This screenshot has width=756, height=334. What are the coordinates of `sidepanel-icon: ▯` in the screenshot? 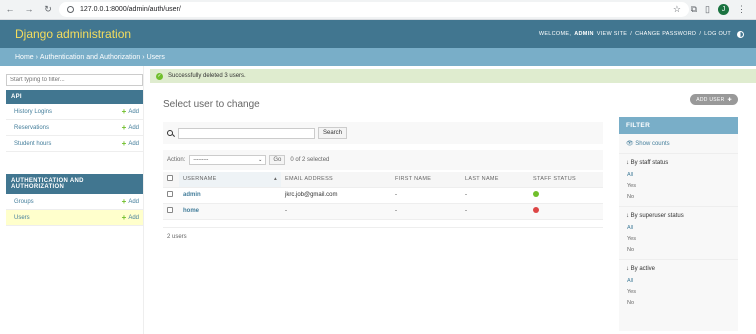 It's located at (707, 9).